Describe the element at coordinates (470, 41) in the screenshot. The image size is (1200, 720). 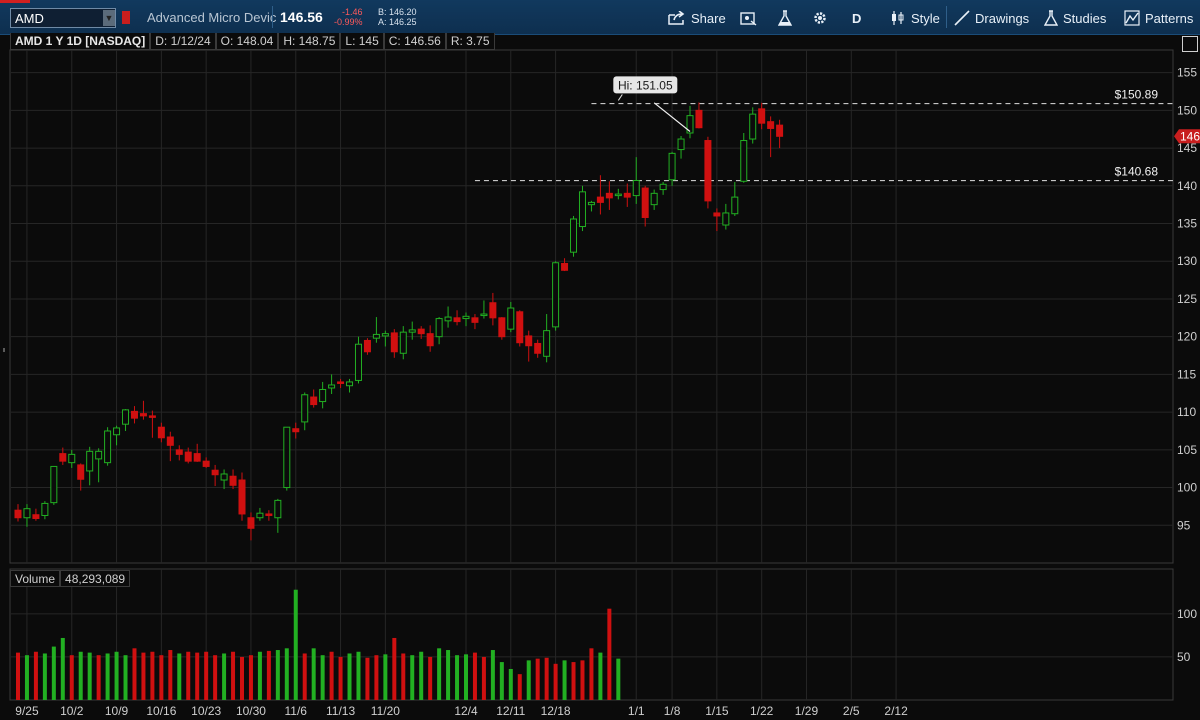
I see `info-range: R: 3.75` at that location.